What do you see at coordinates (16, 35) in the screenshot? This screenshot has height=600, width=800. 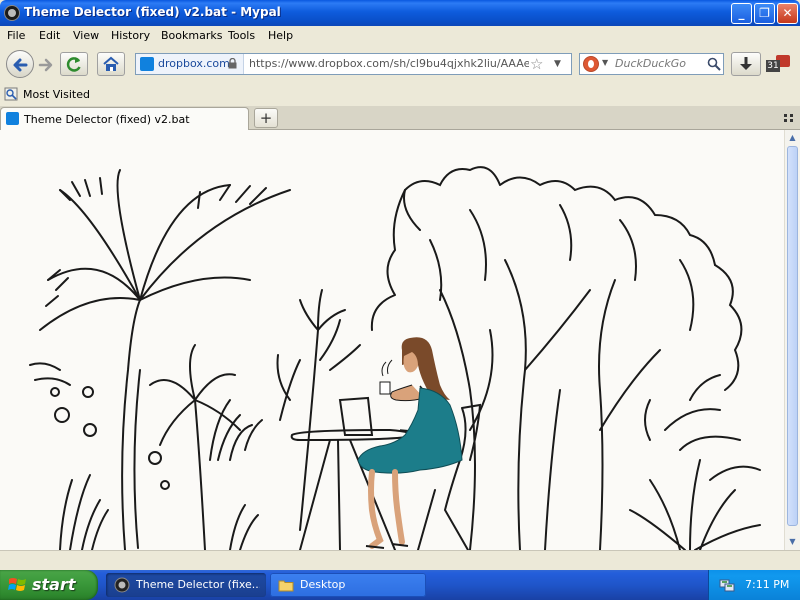 I see `menu-file: File` at bounding box center [16, 35].